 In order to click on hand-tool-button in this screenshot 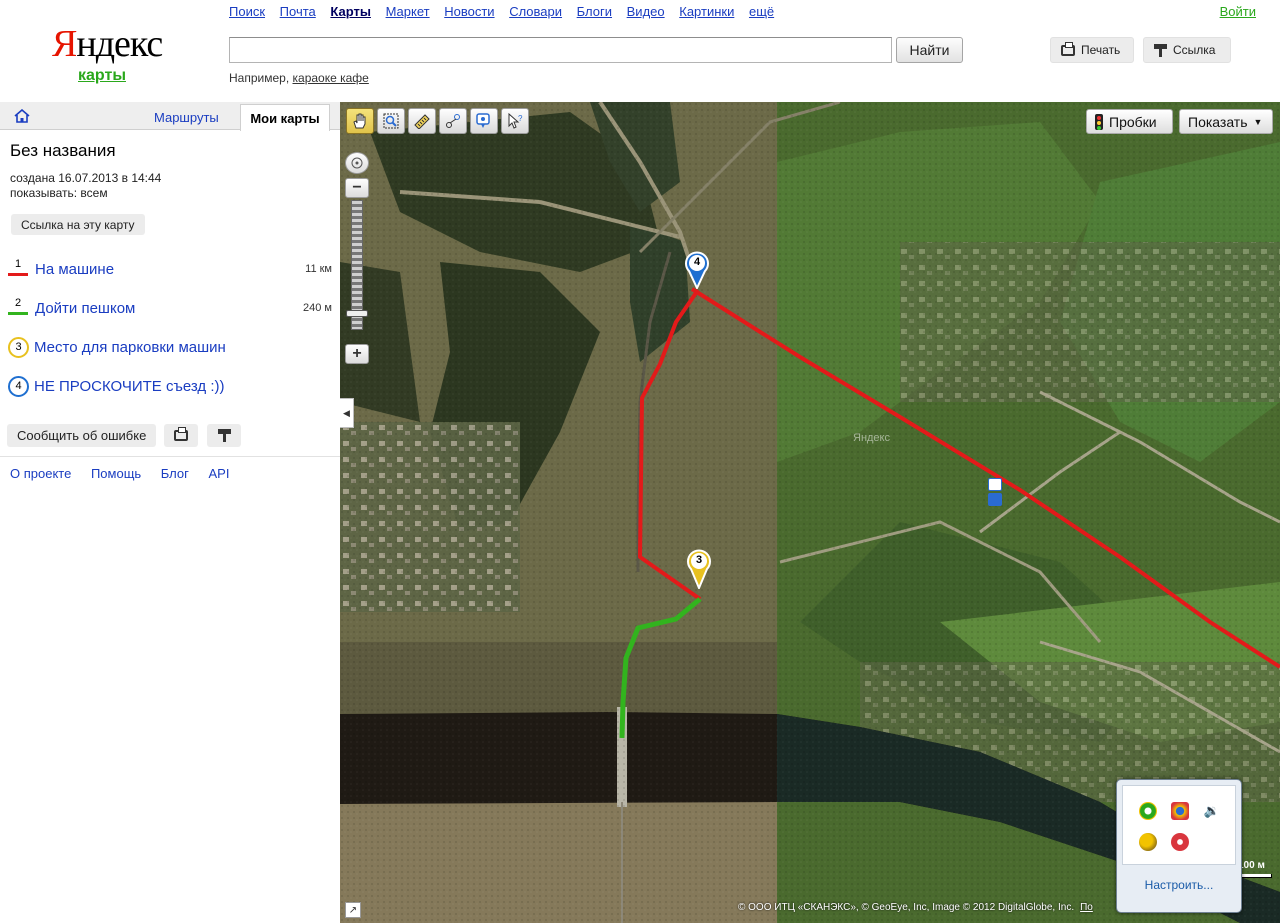, I will do `click(360, 121)`.